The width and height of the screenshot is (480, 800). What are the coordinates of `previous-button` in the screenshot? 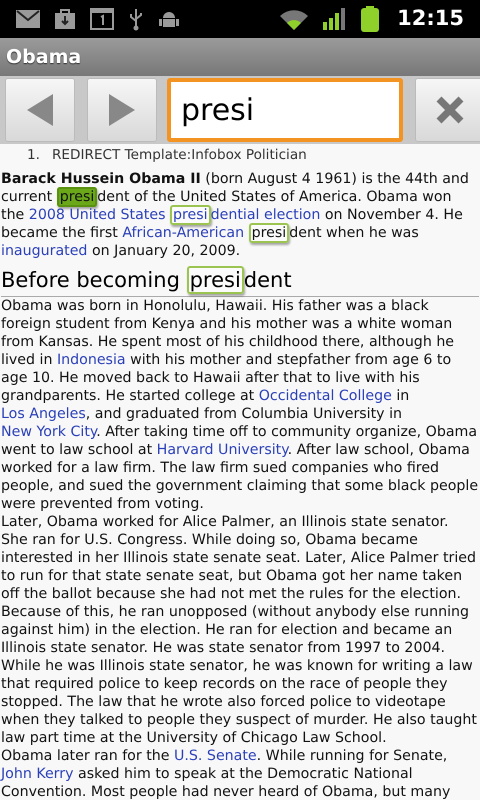 It's located at (40, 110).